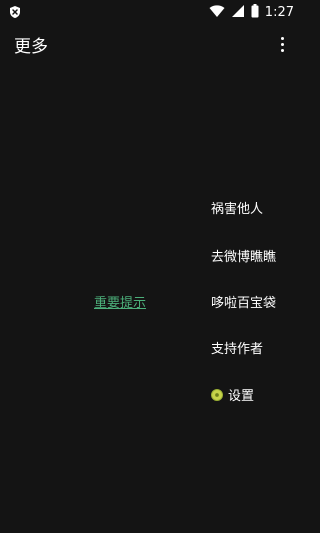 The height and width of the screenshot is (533, 320). What do you see at coordinates (243, 255) in the screenshot?
I see `menu-item-visit-weibo: 去微博瞧瞧` at bounding box center [243, 255].